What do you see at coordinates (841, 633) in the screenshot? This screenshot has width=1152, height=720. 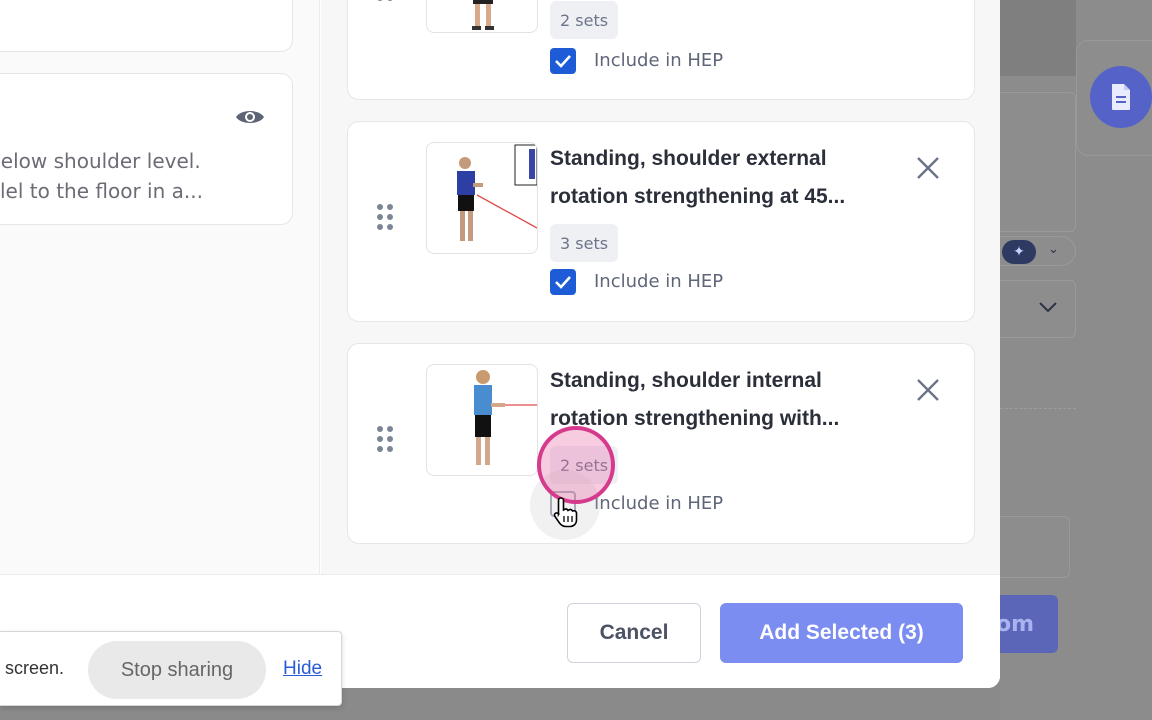 I see `add-selected-button: Add Selected (3)` at bounding box center [841, 633].